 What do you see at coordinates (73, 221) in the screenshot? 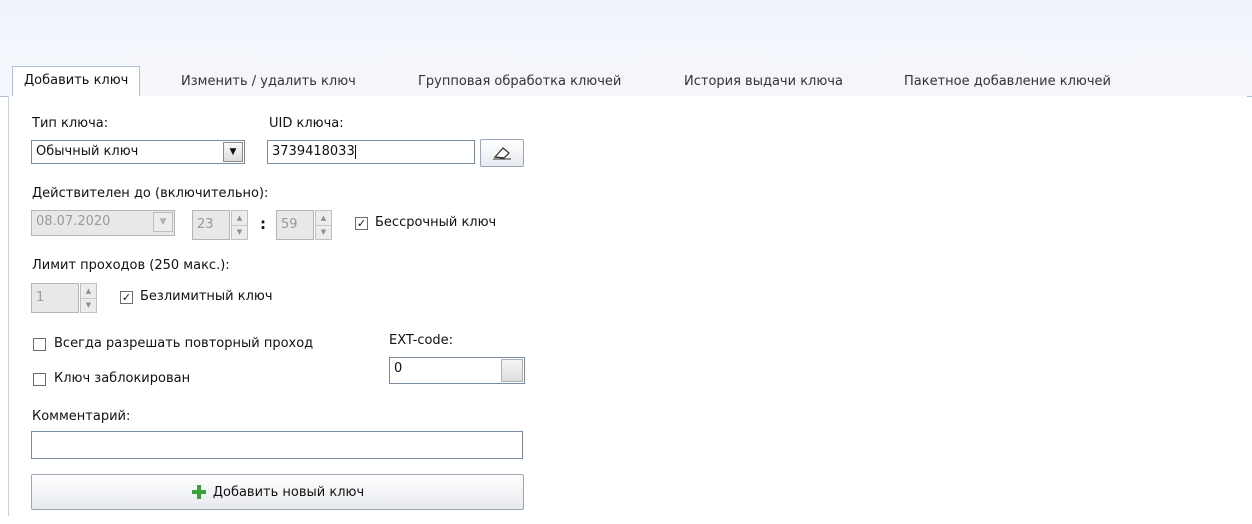
I see `date-value: 08.07.2020` at bounding box center [73, 221].